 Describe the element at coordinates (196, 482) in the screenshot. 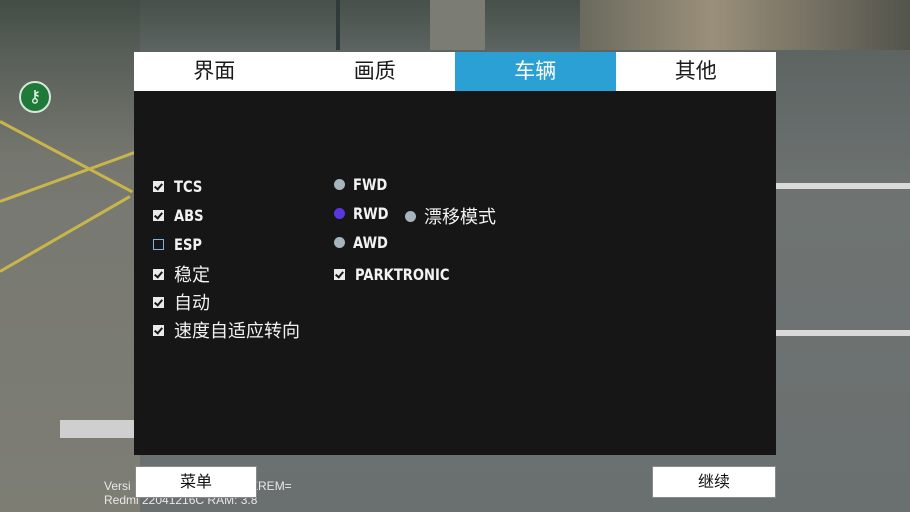

I see `menu-button: 菜单` at that location.